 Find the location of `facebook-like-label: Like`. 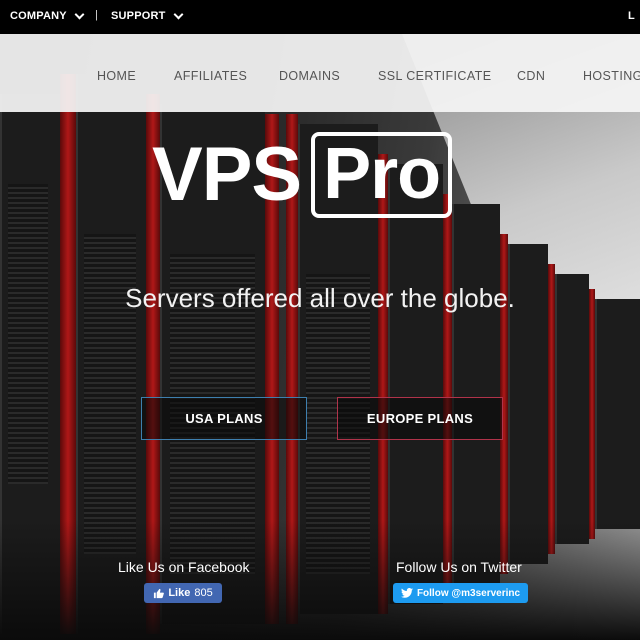

facebook-like-label: Like is located at coordinates (179, 593).